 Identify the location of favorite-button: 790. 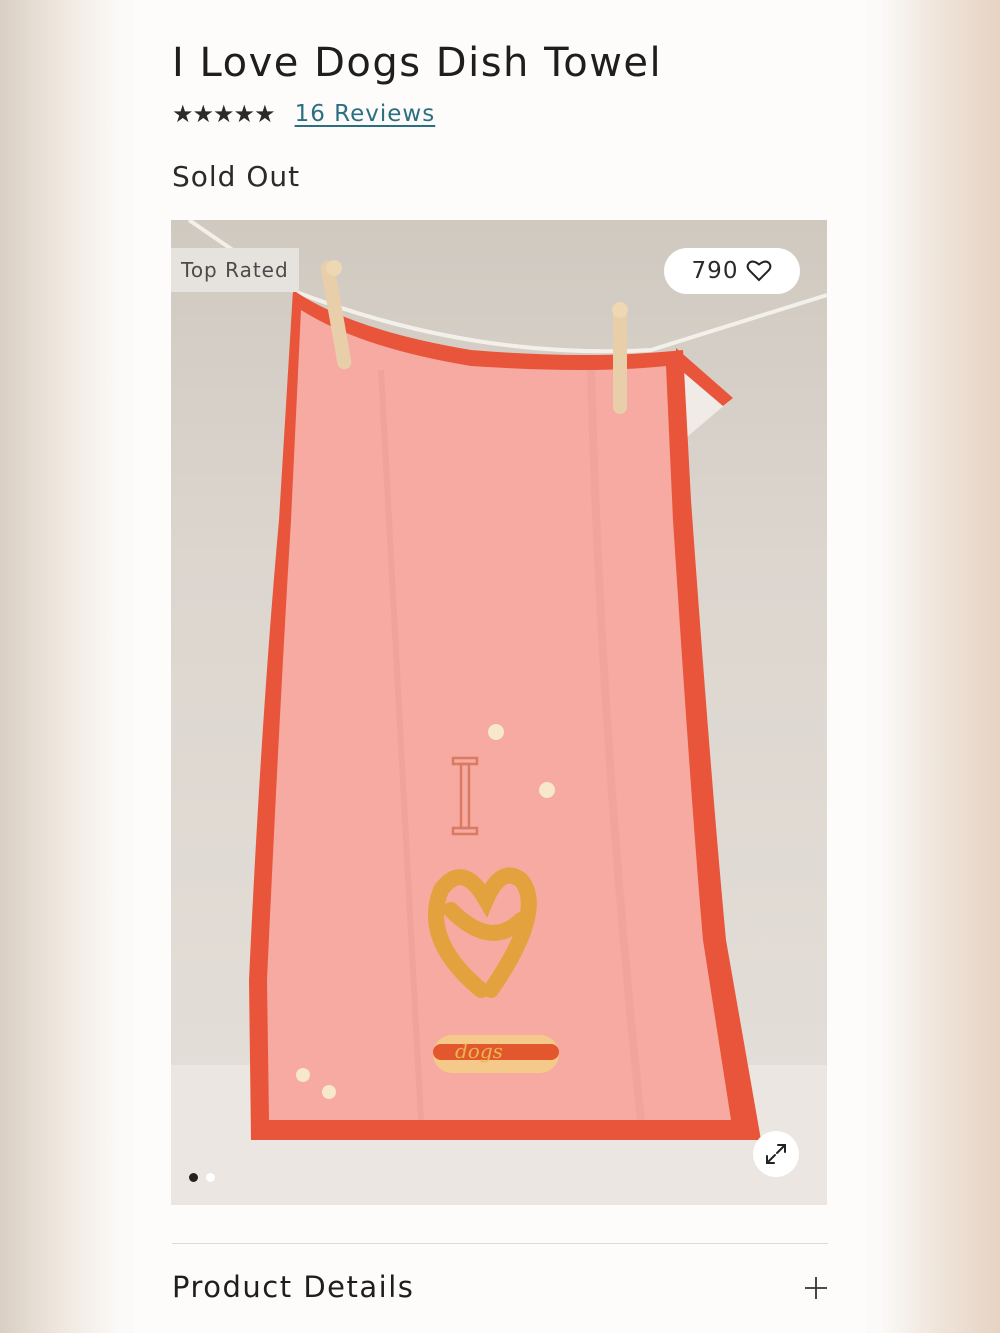
(732, 271).